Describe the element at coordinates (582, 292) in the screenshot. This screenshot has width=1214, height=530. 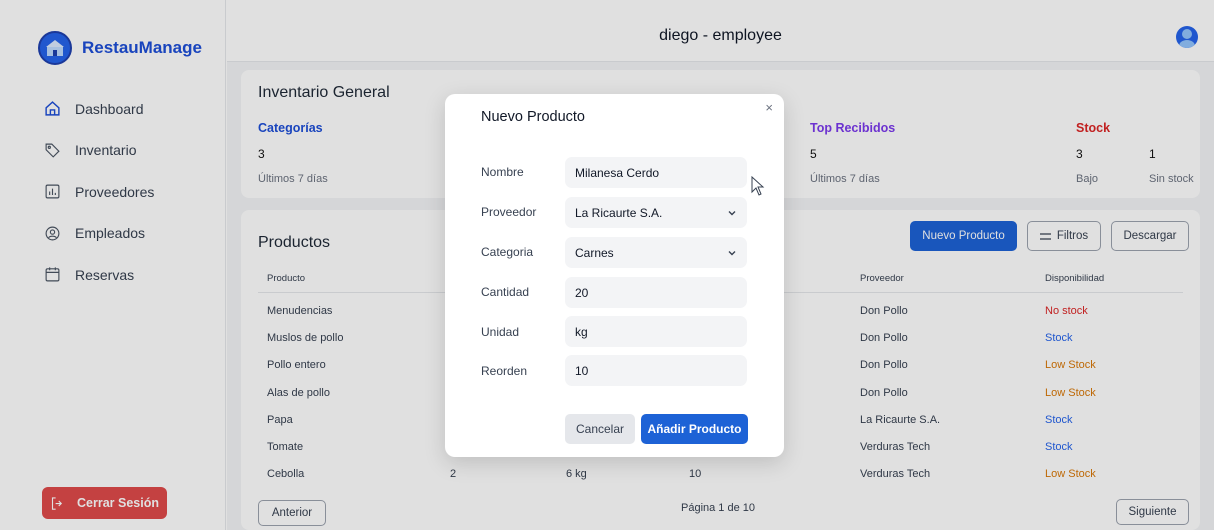
I see `cantidad-value: 20` at that location.